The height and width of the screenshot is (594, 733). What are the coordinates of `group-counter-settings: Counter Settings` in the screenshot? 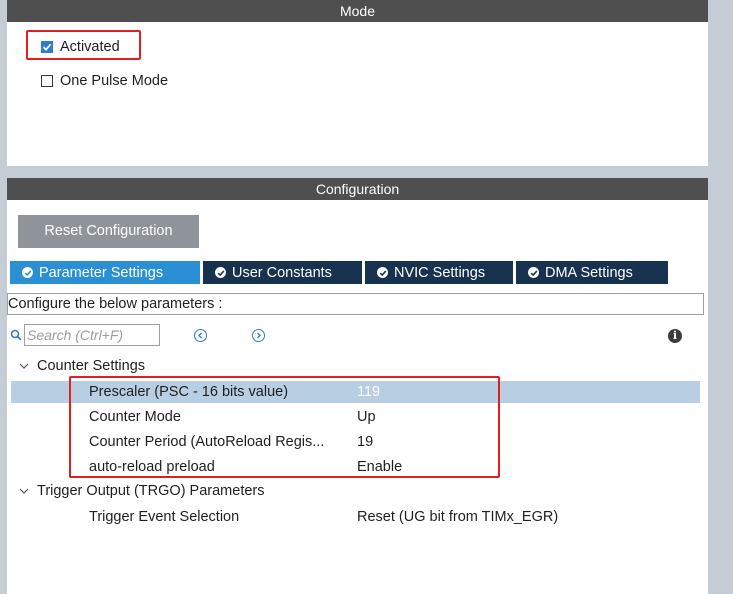 It's located at (82, 366).